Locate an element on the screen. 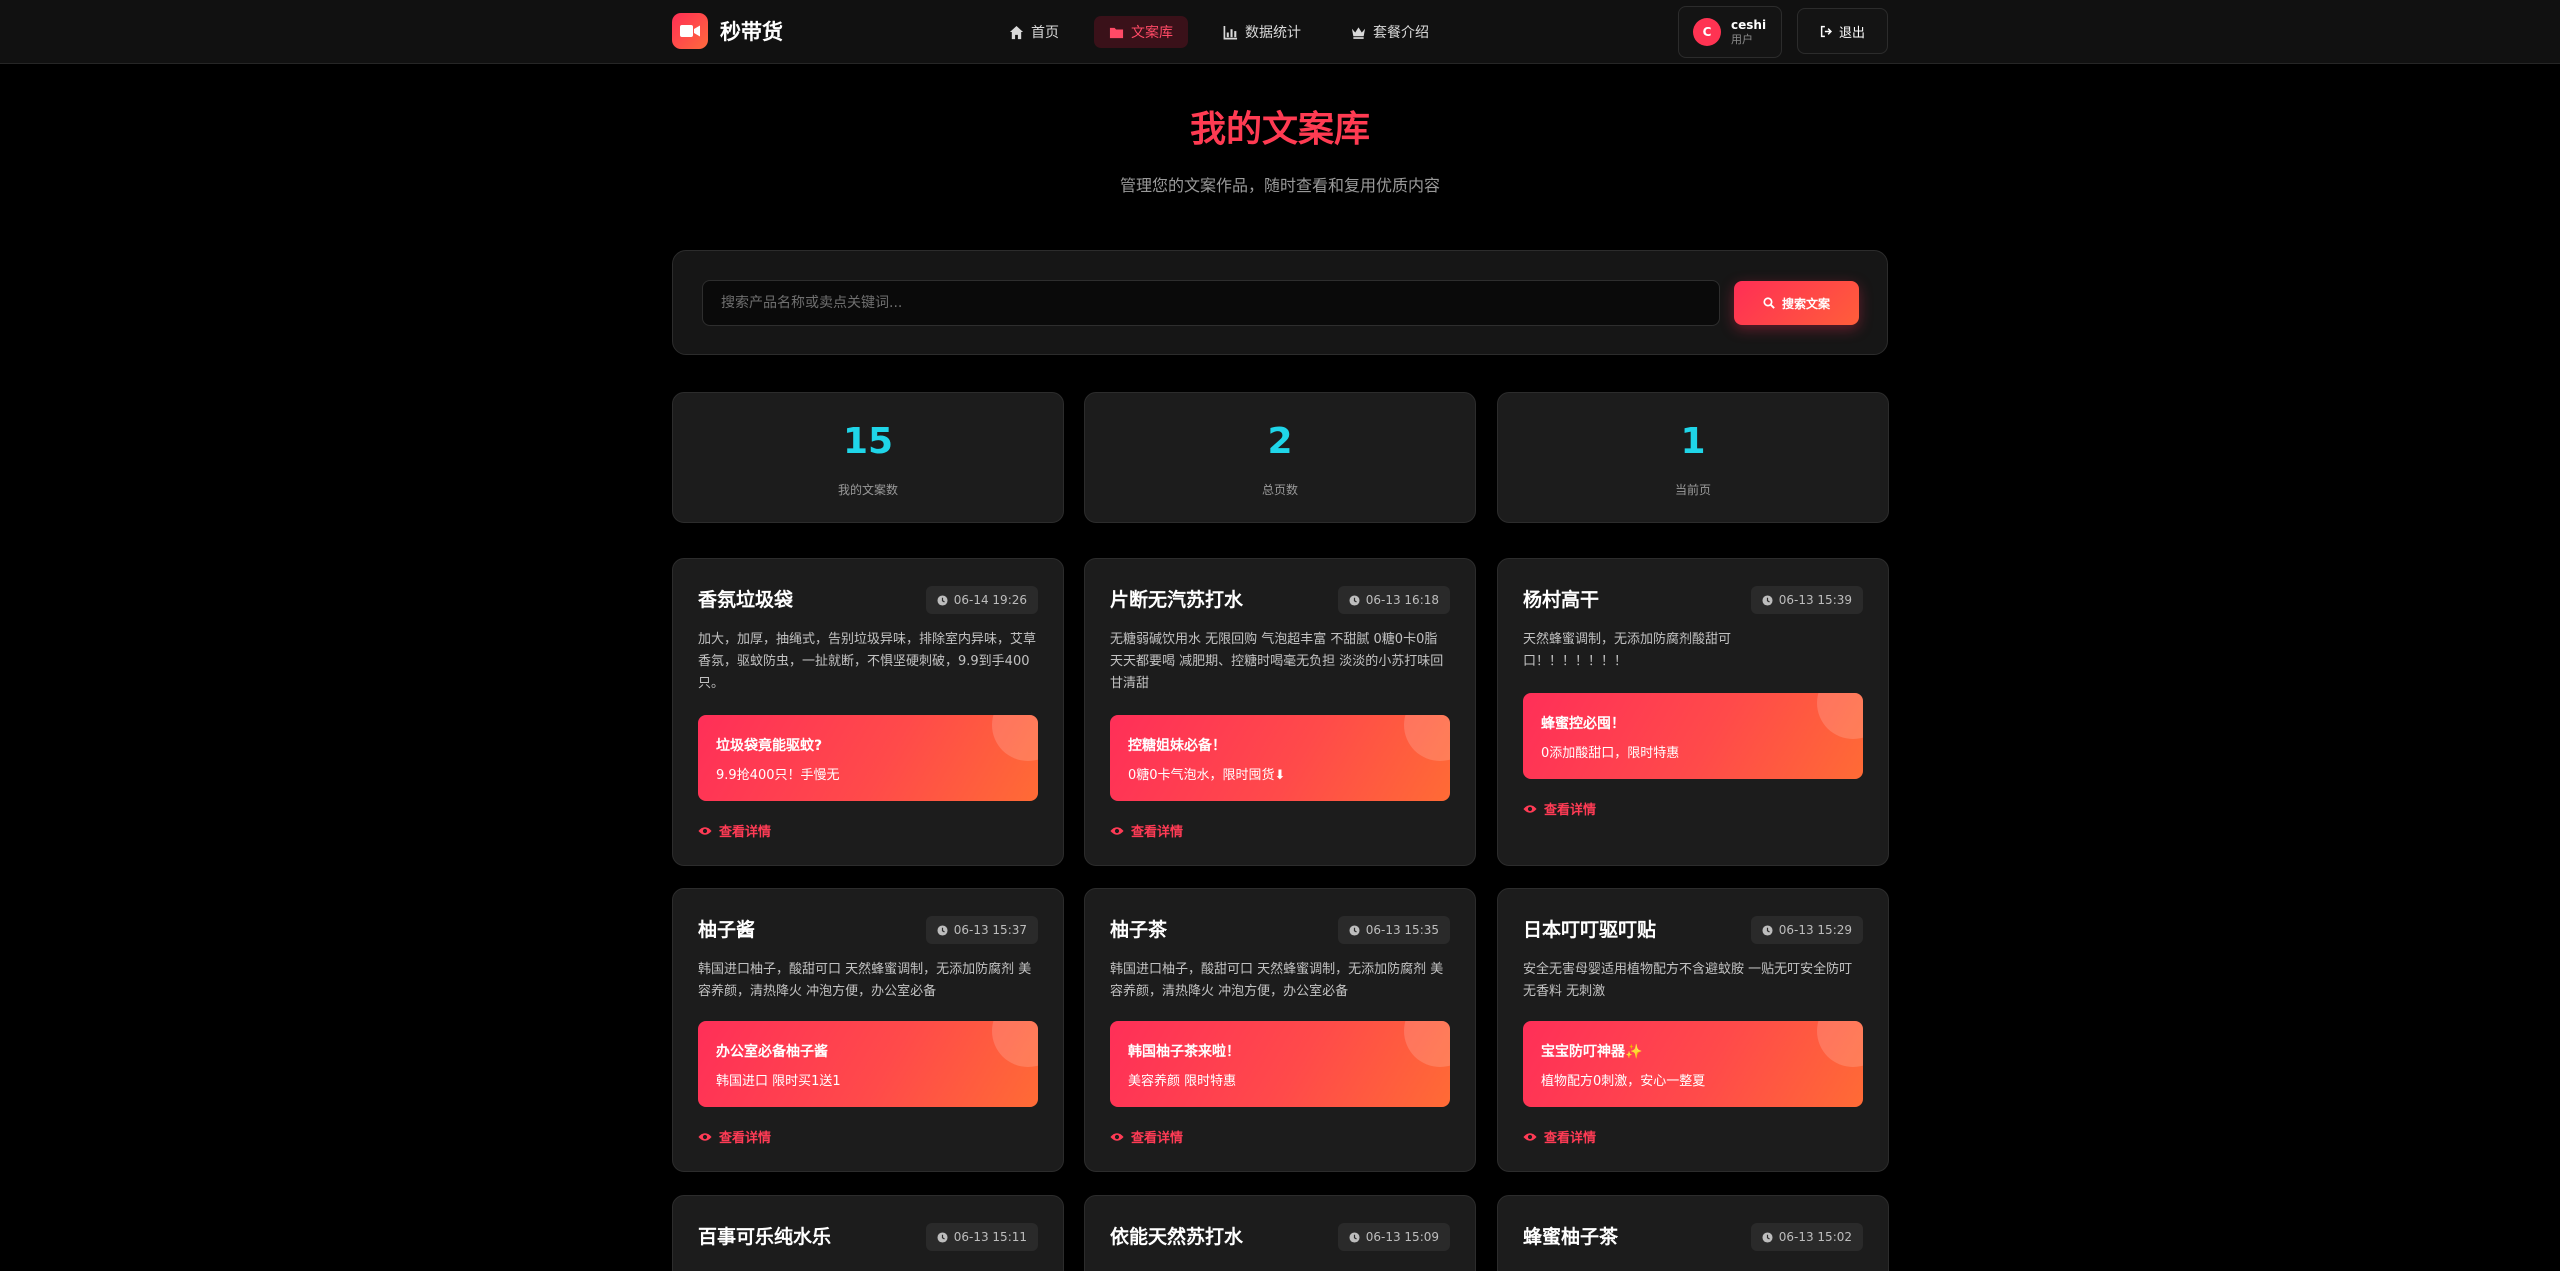  promo-banner: 宝宝防叮神器✨ 植物配方0刺激，安心一整夏 is located at coordinates (1693, 1064).